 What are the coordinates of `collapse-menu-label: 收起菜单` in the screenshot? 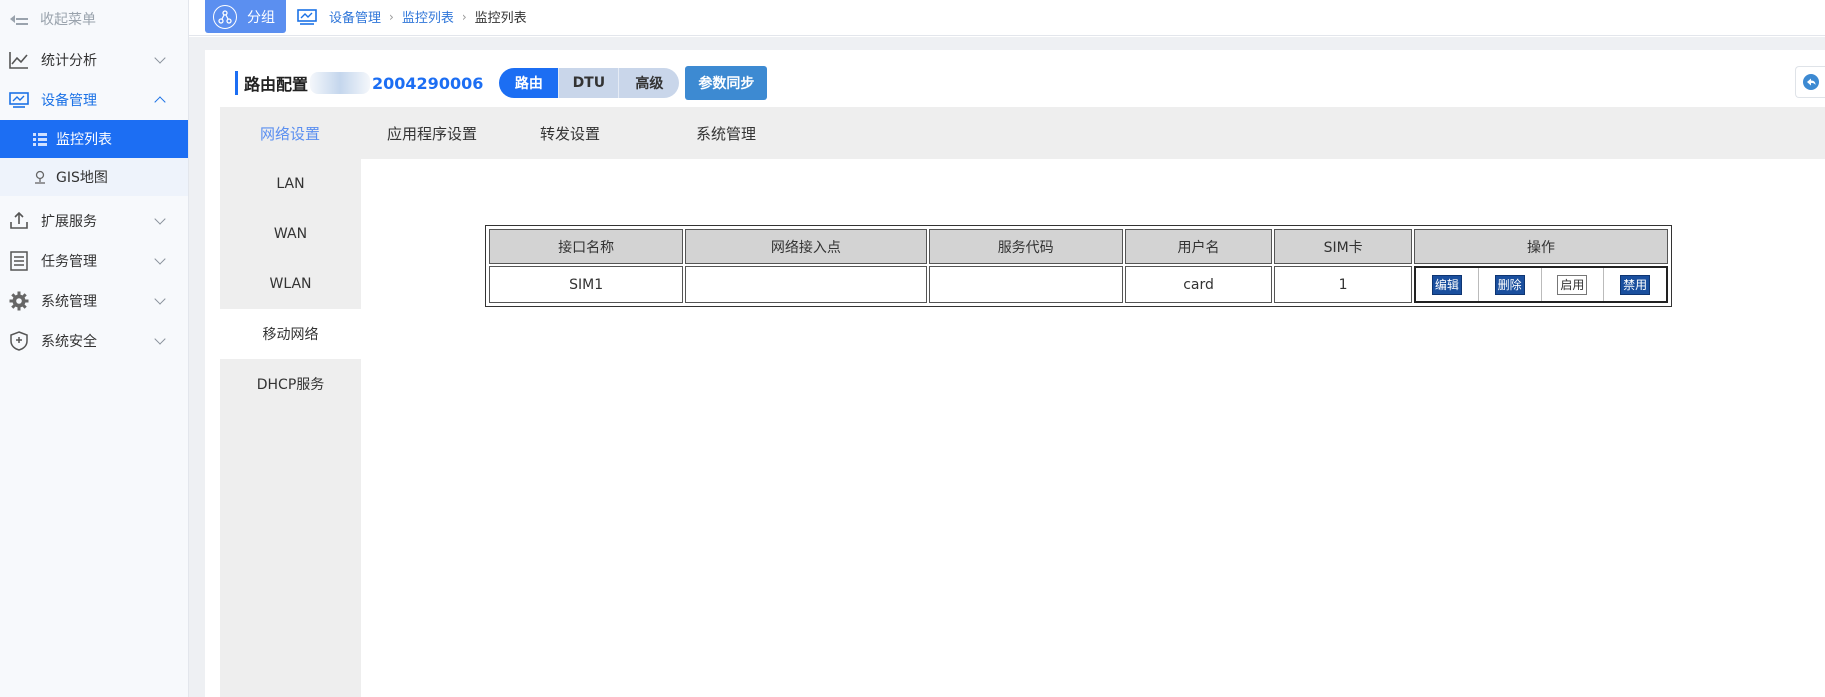 It's located at (68, 20).